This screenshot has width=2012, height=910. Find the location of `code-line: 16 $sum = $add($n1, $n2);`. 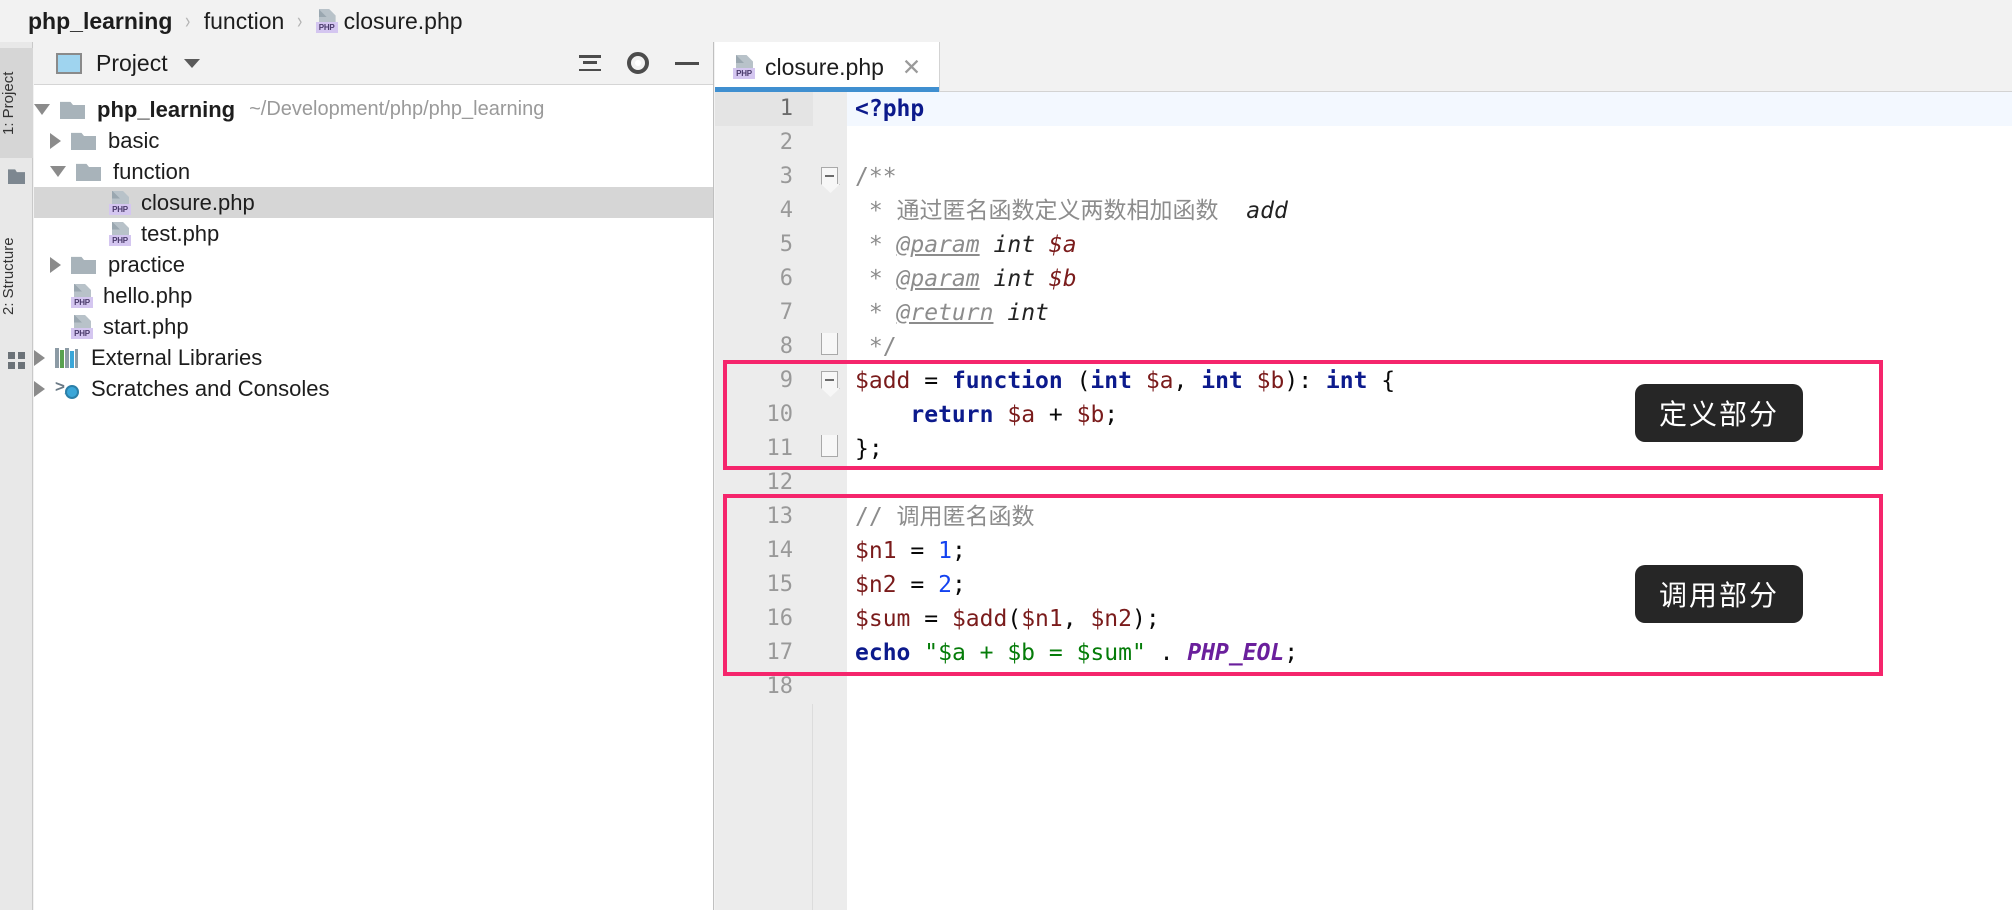

code-line: 16 $sum = $add($n1, $n2); is located at coordinates (1363, 619).